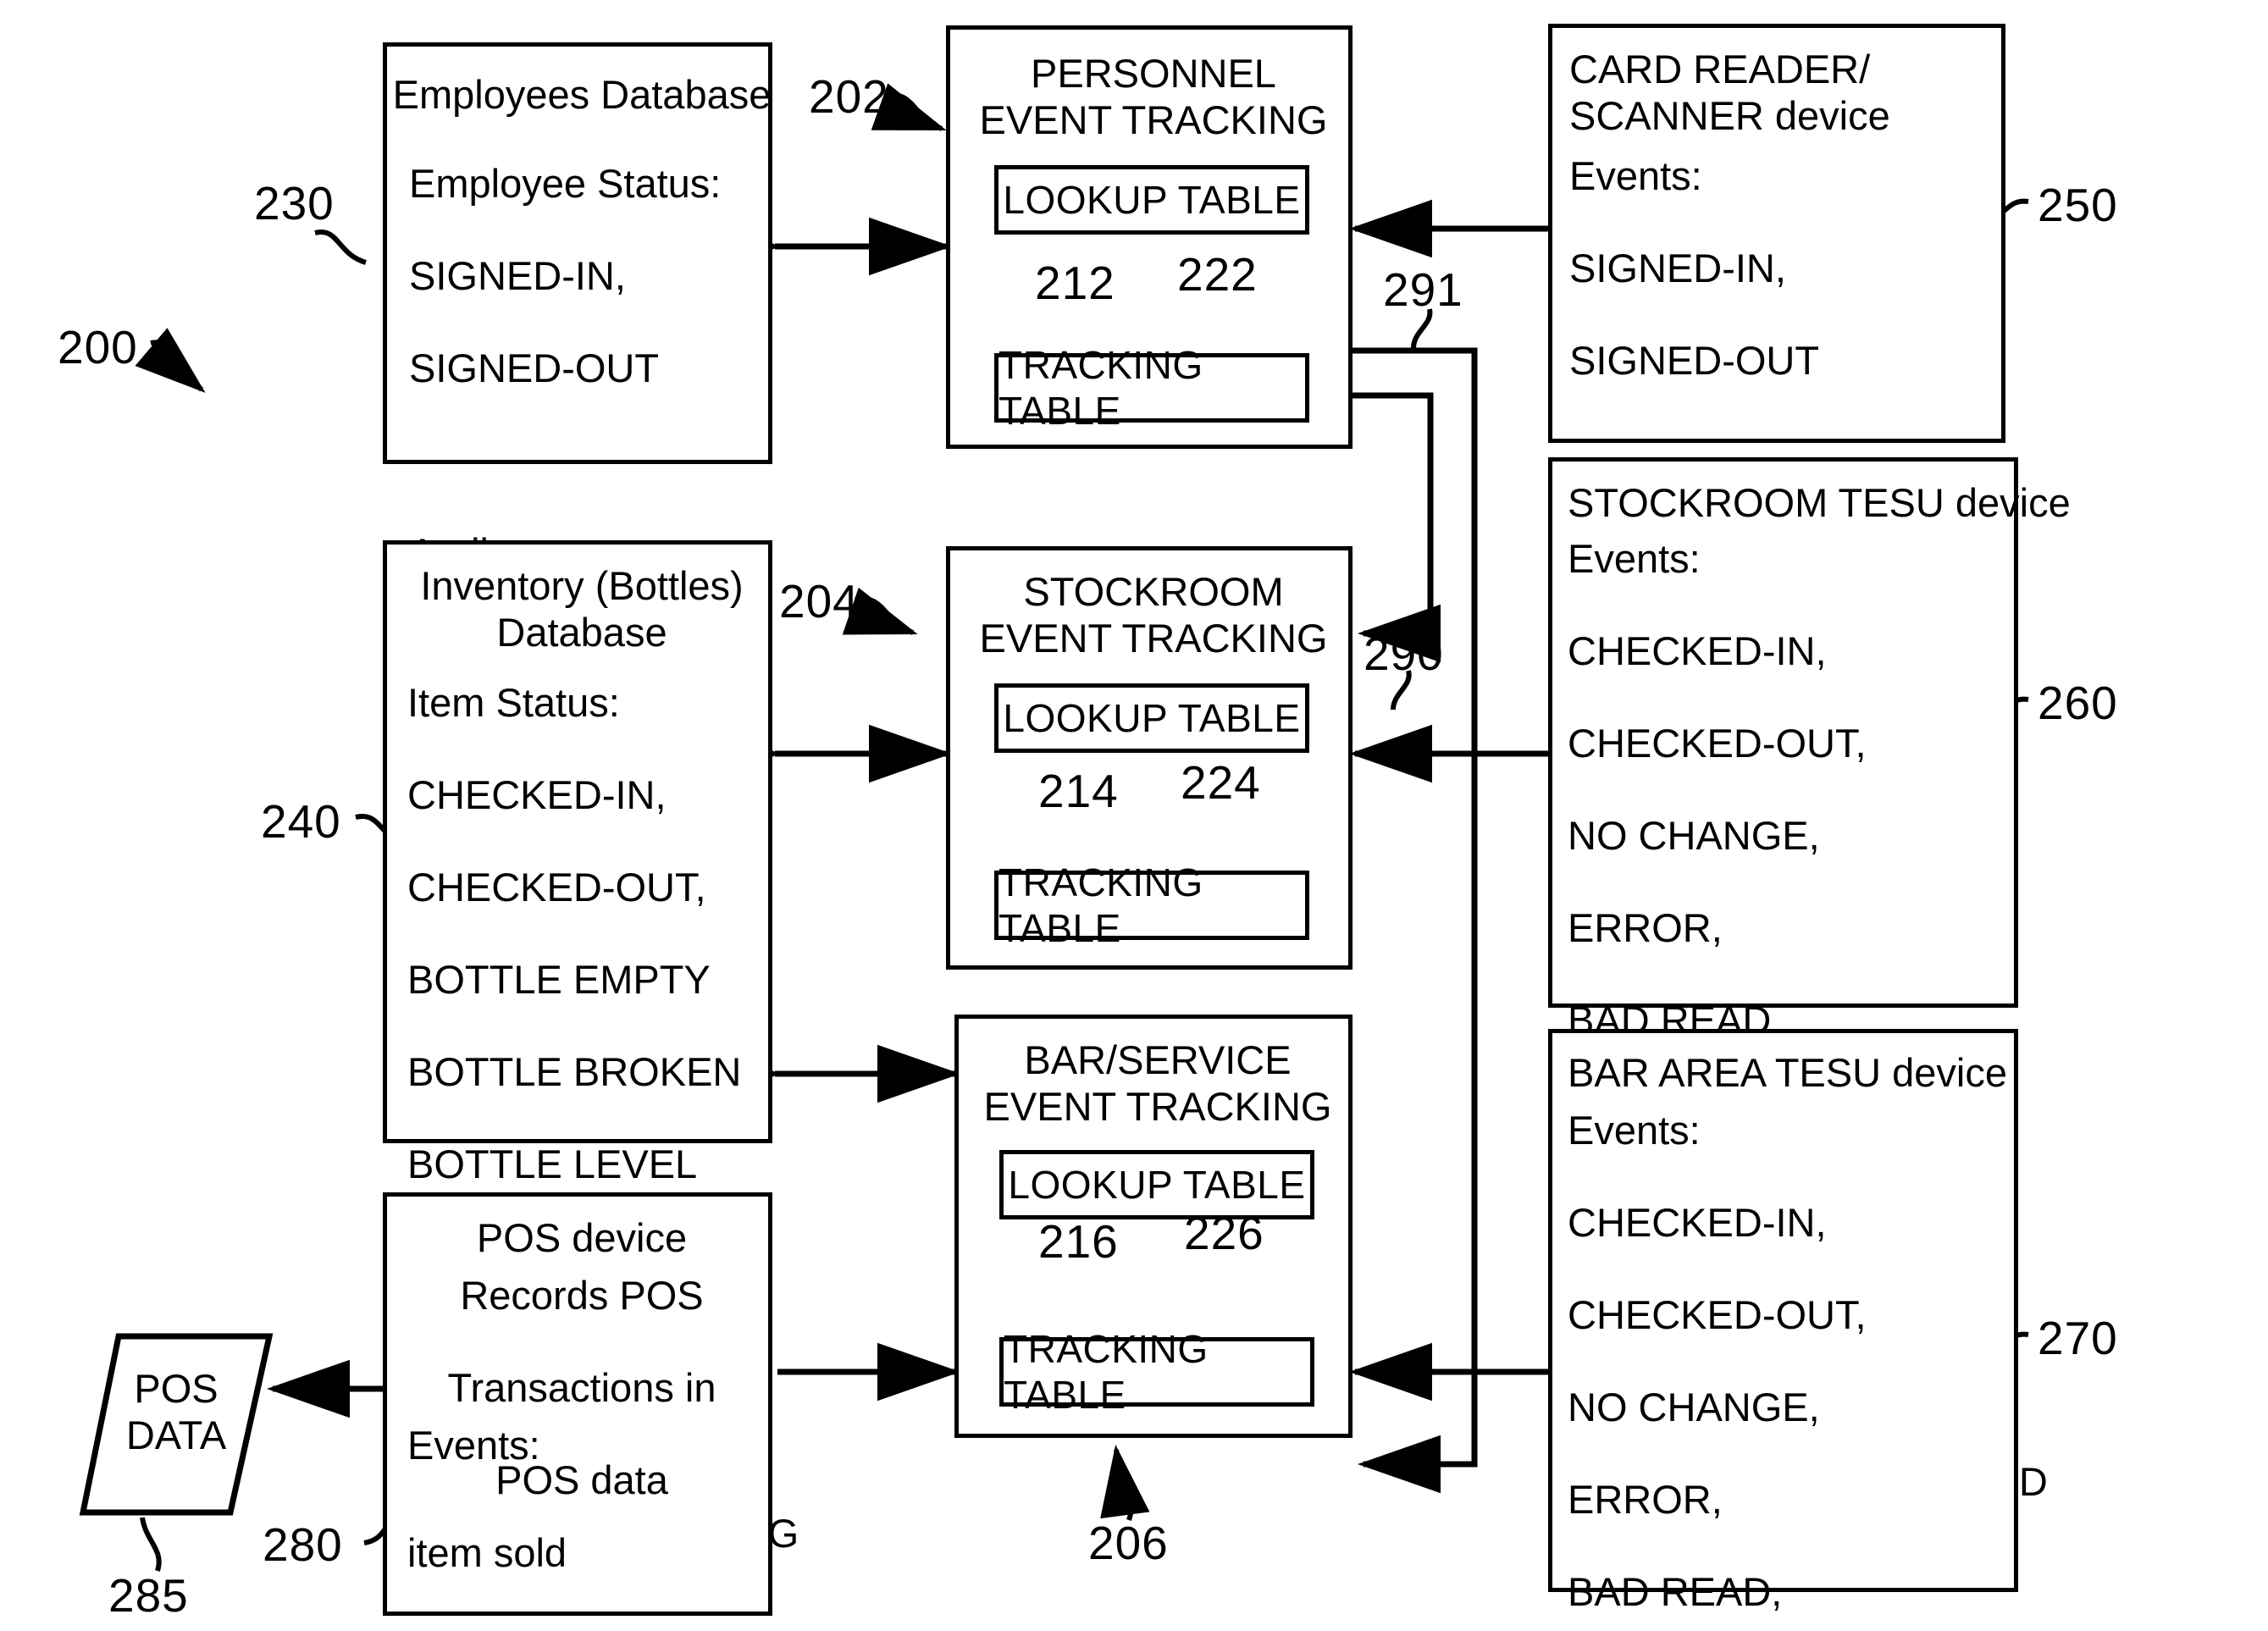  I want to click on title-line1: Inventory (Bottles), so click(582, 585).